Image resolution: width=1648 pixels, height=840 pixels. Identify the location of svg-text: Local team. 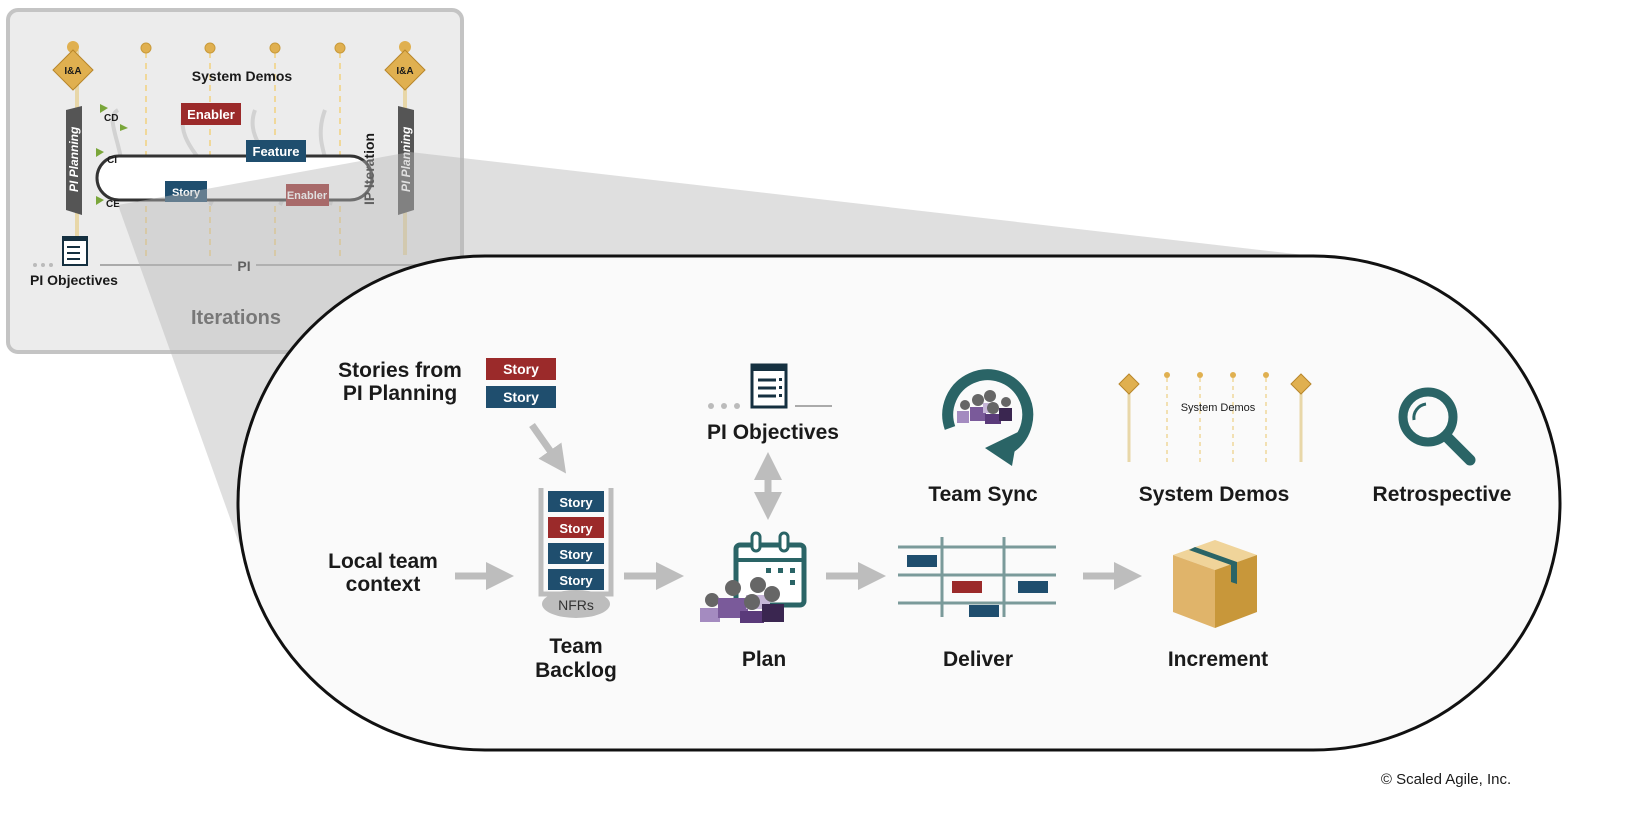
(383, 561).